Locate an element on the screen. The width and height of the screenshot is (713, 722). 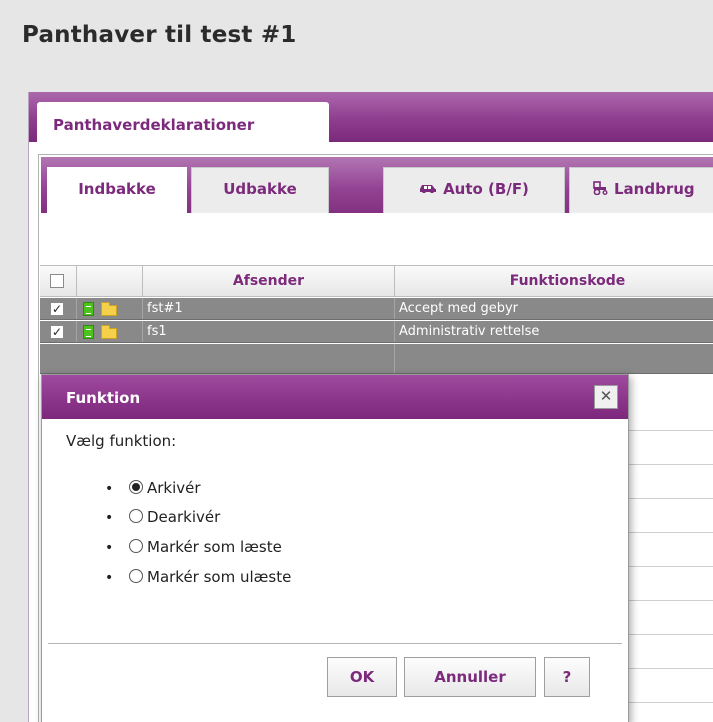
tab-udbakke-label: Udbakke is located at coordinates (260, 189).